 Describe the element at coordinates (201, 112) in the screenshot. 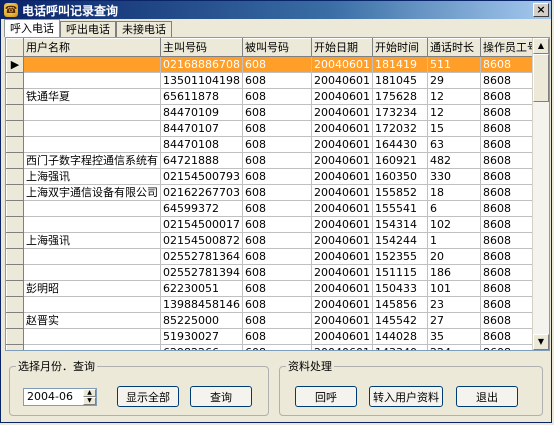

I see `cell-caller-number: 84470109` at that location.